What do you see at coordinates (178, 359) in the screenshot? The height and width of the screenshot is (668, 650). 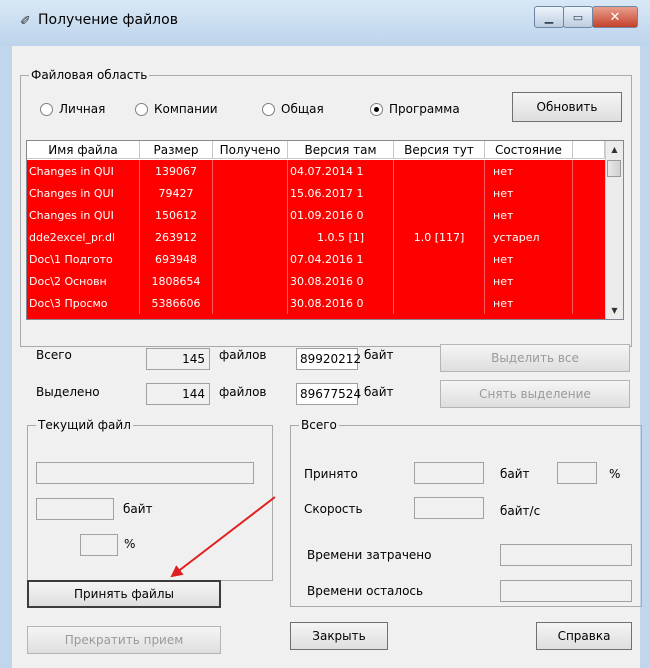 I see `total-count-field: 145` at bounding box center [178, 359].